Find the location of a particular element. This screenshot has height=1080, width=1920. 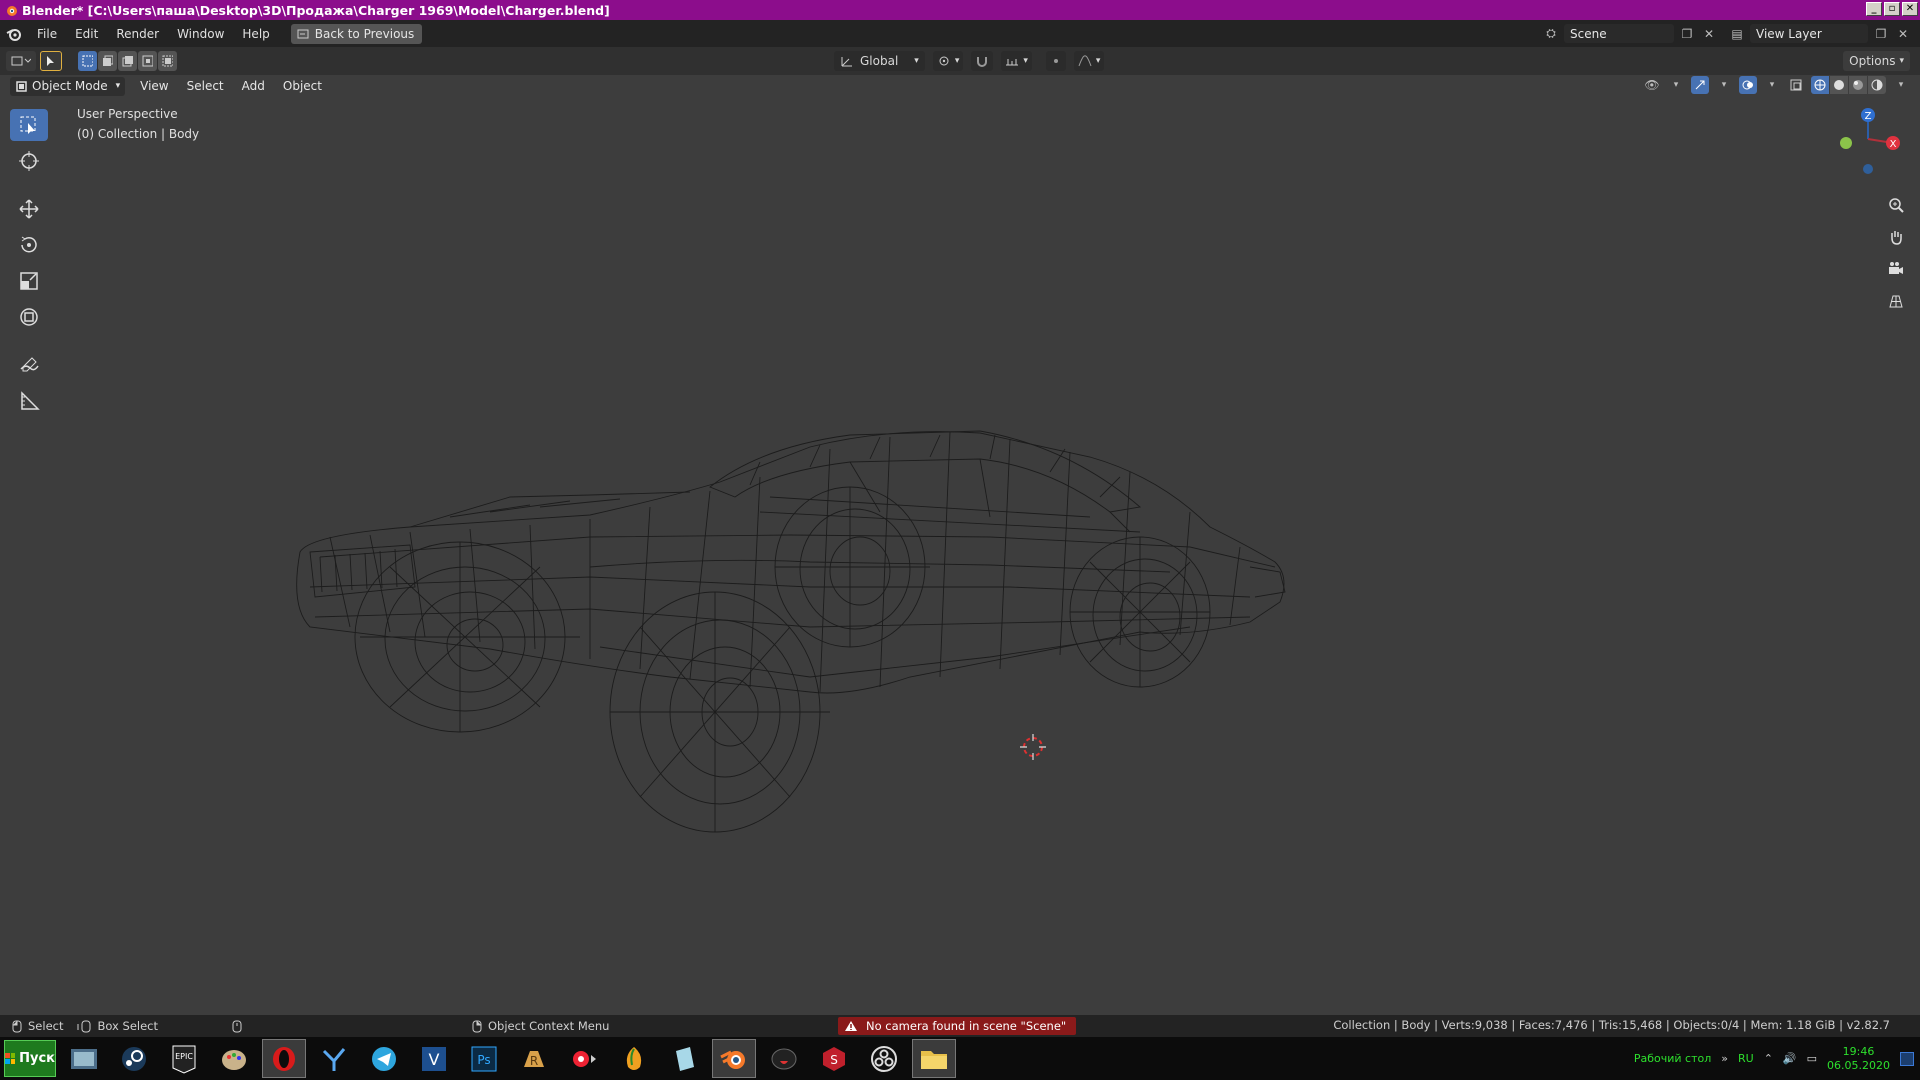

steam-icon is located at coordinates (134, 1058).